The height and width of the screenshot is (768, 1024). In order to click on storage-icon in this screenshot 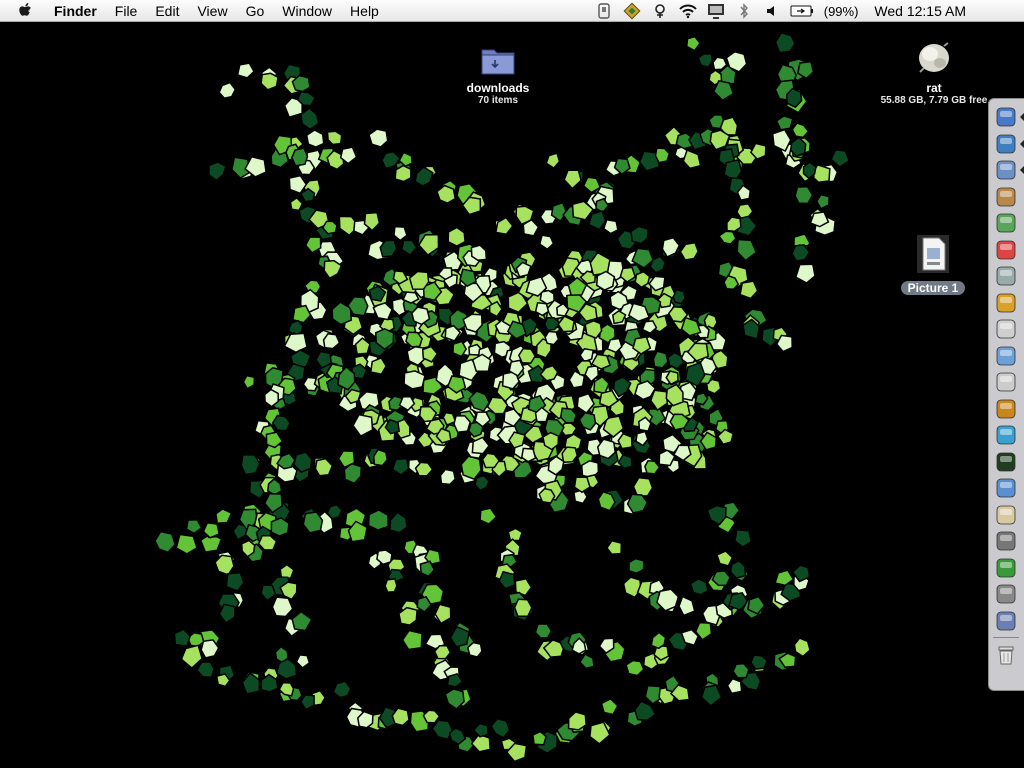, I will do `click(1006, 329)`.